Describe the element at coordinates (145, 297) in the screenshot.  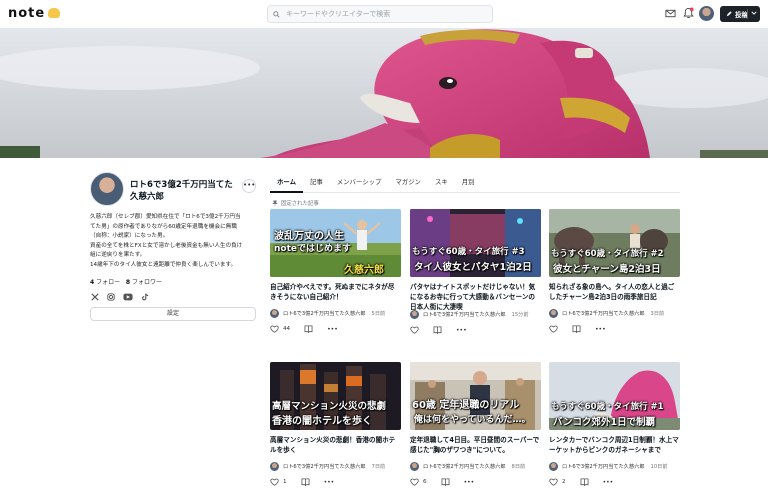
I see `tiktok-icon` at that location.